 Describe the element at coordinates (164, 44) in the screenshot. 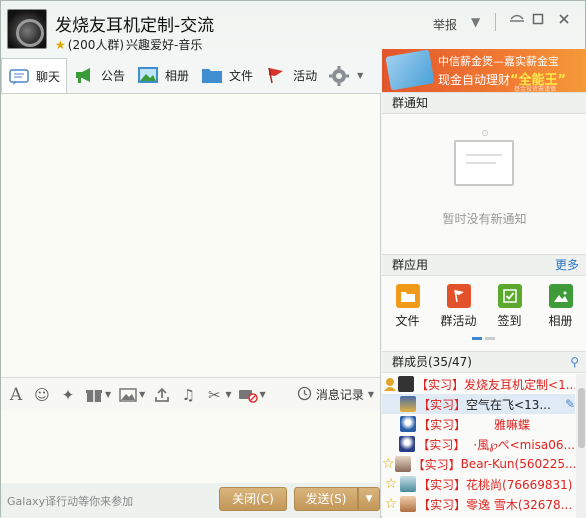

I see `group-tags: 兴趣爱好-音乐` at that location.